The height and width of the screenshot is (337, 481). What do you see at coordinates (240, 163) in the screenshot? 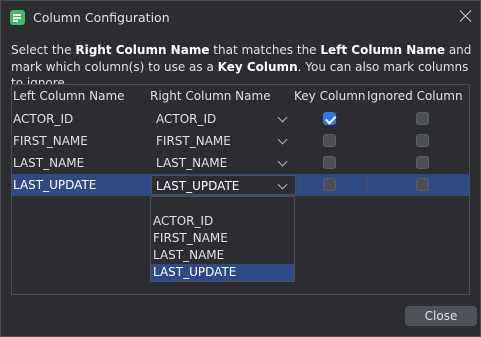
I see `table-row: LAST_NAME LAST_NAME` at bounding box center [240, 163].